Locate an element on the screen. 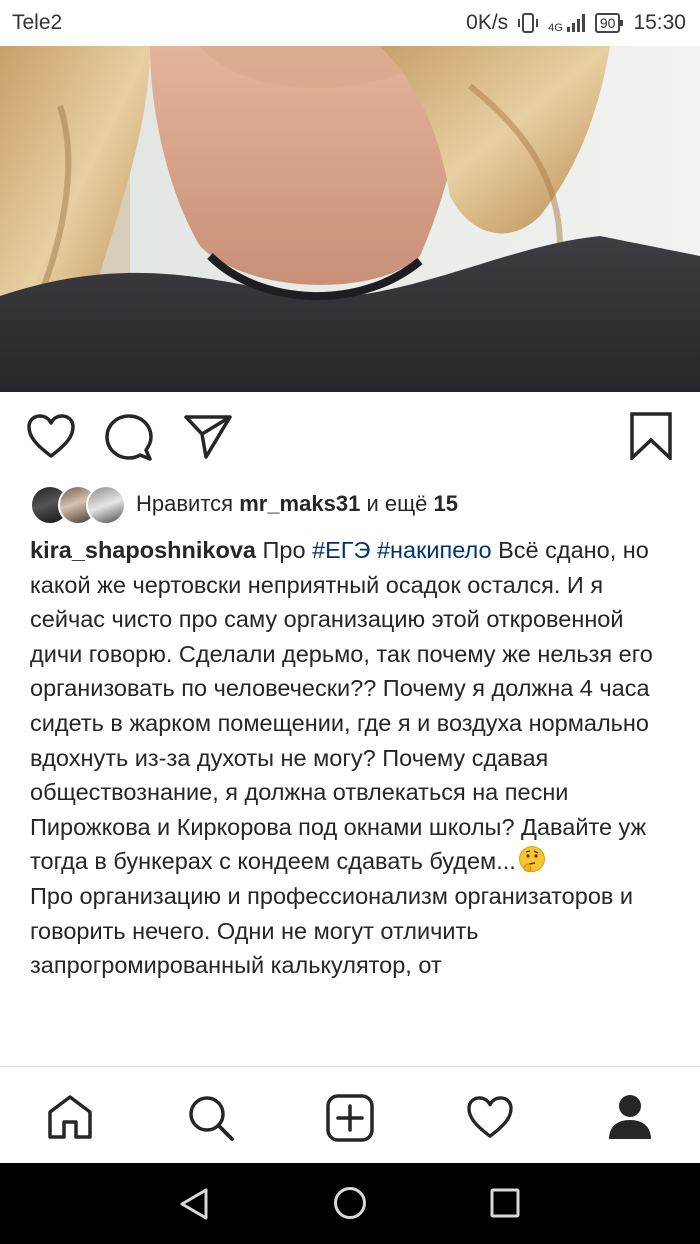  likes-prefix: Нравится is located at coordinates (185, 503).